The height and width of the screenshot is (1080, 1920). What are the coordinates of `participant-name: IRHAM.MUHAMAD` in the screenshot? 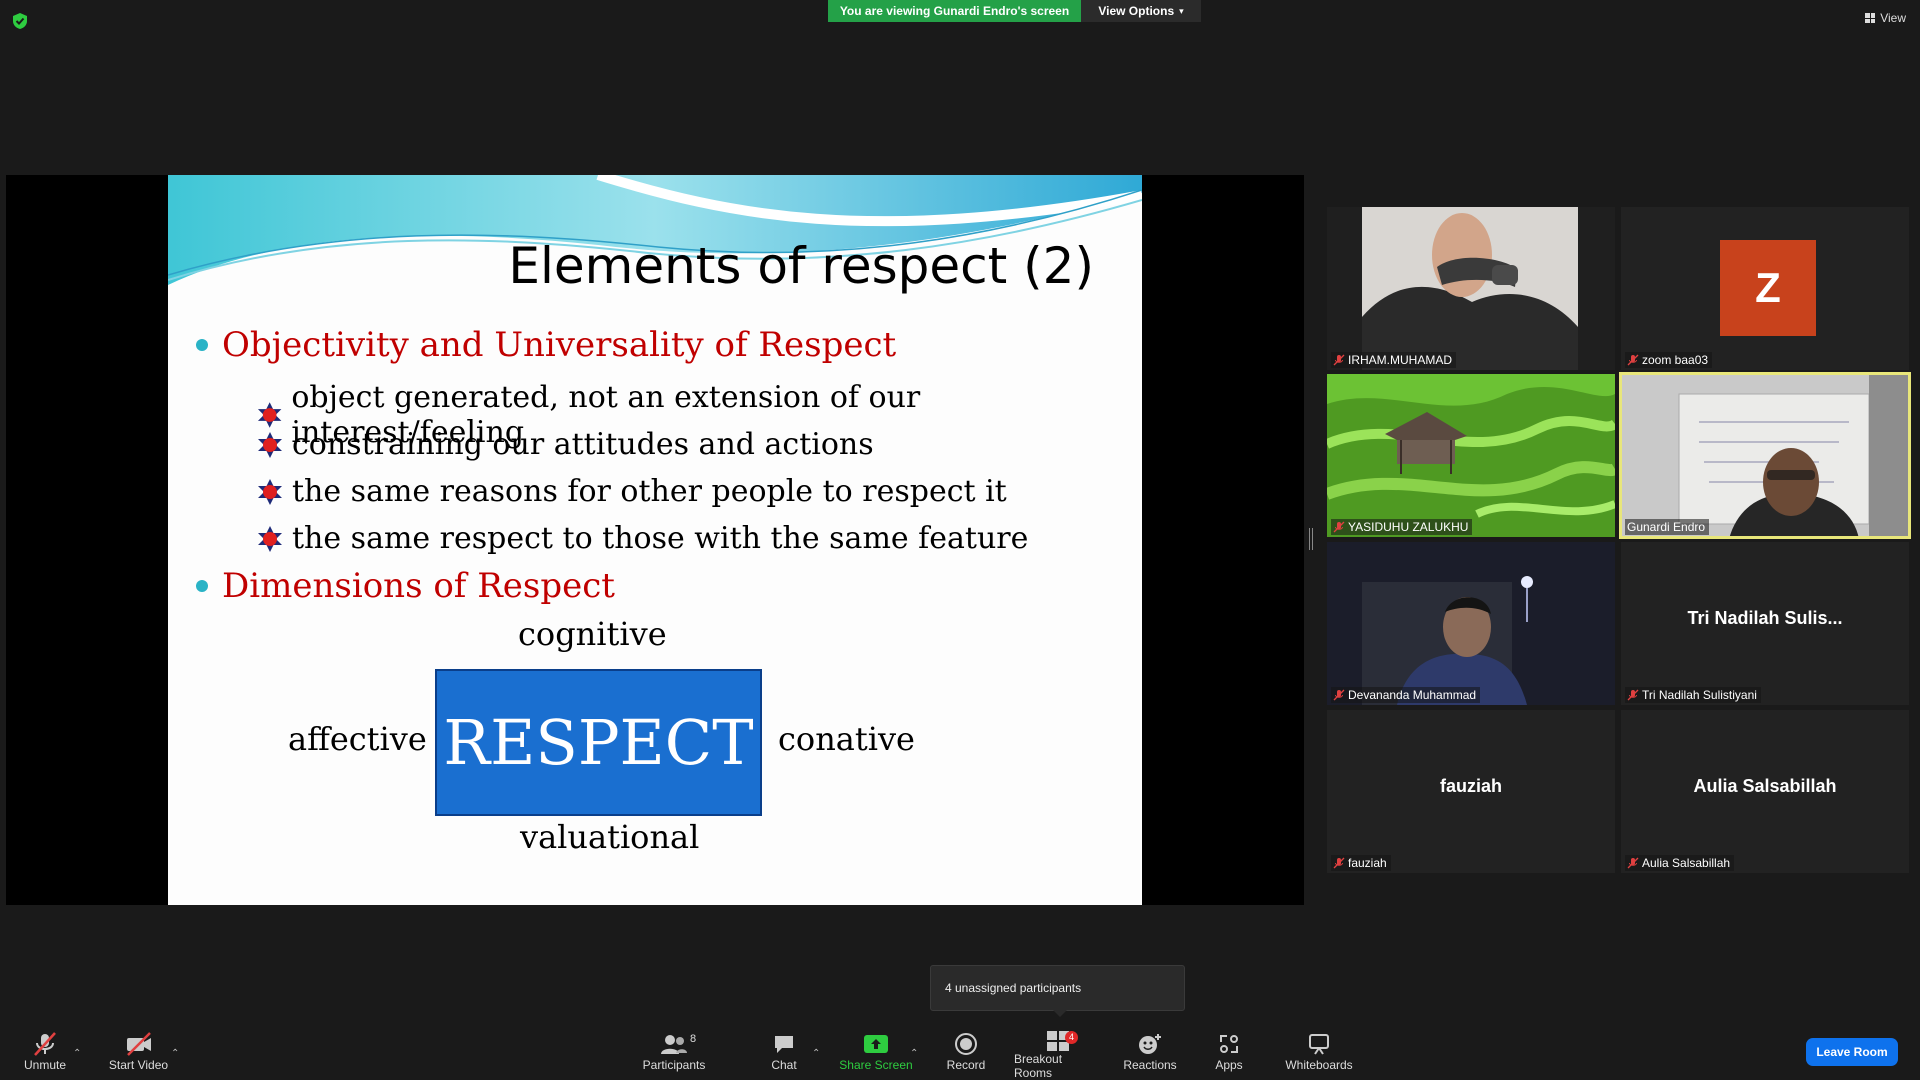 It's located at (1400, 360).